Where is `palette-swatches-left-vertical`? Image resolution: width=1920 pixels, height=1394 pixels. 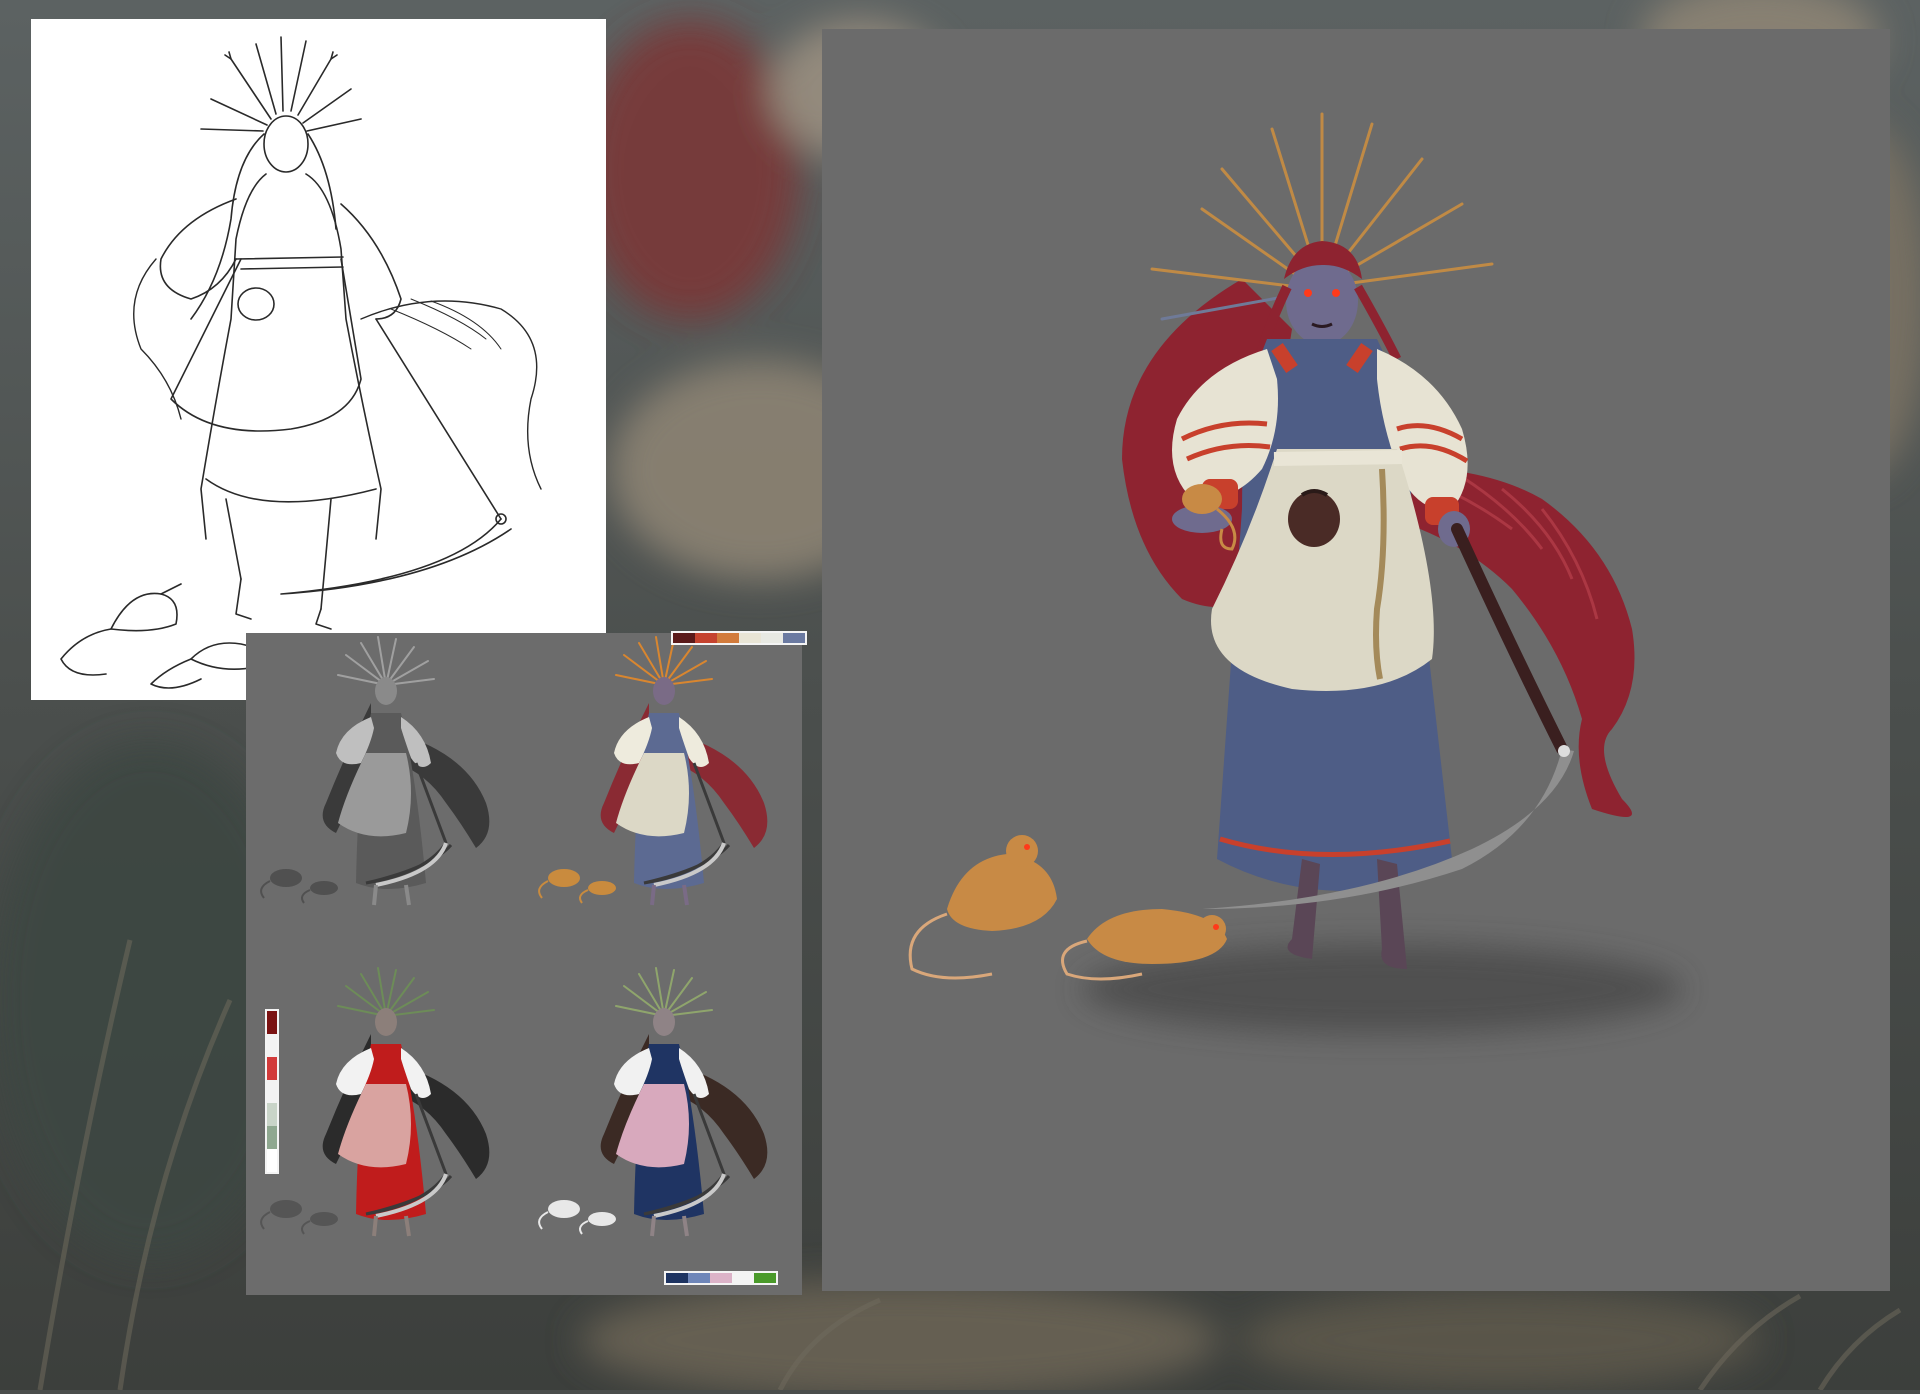 palette-swatches-left-vertical is located at coordinates (272, 1091).